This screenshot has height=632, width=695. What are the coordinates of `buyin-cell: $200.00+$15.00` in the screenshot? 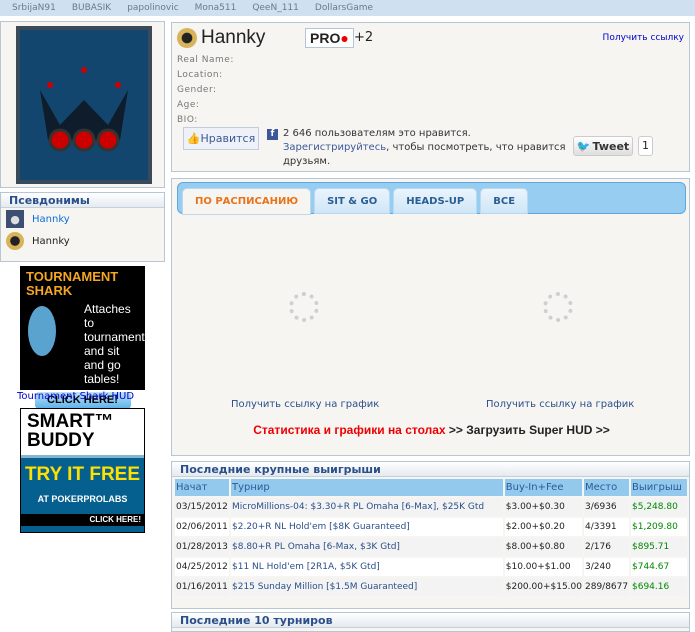 It's located at (543, 587).